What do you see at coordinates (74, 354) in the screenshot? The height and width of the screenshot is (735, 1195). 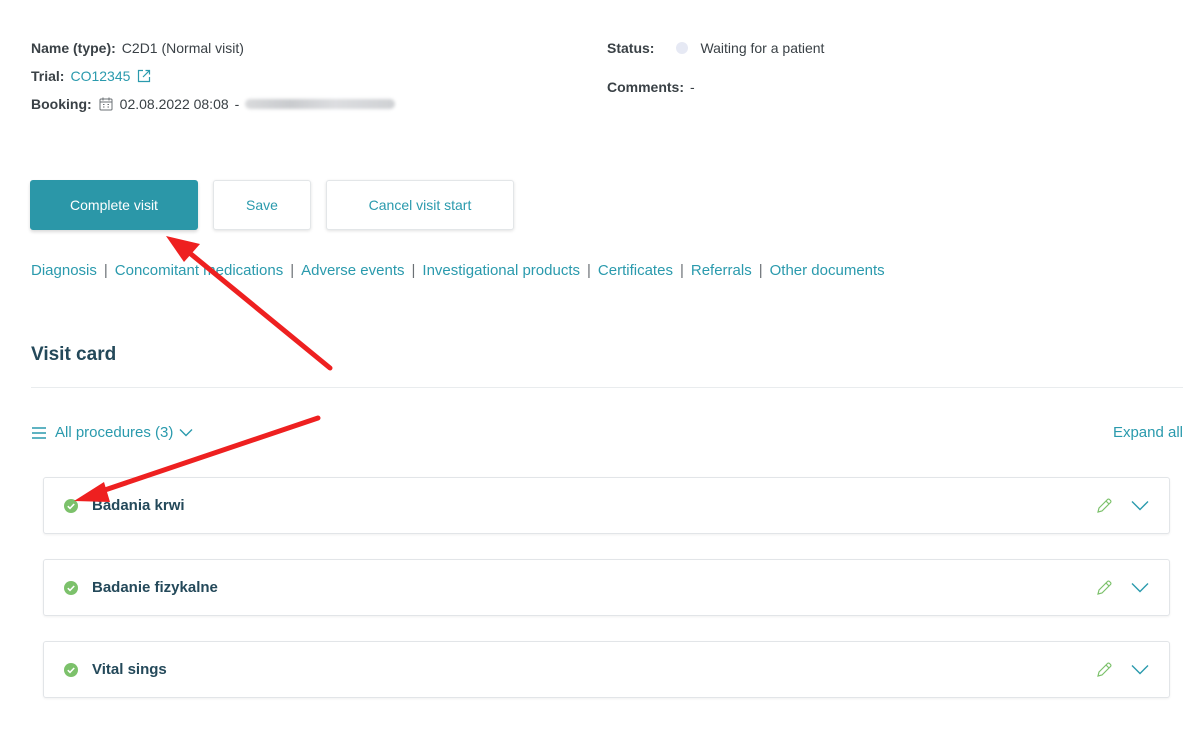 I see `visit-card-title: Visit card` at bounding box center [74, 354].